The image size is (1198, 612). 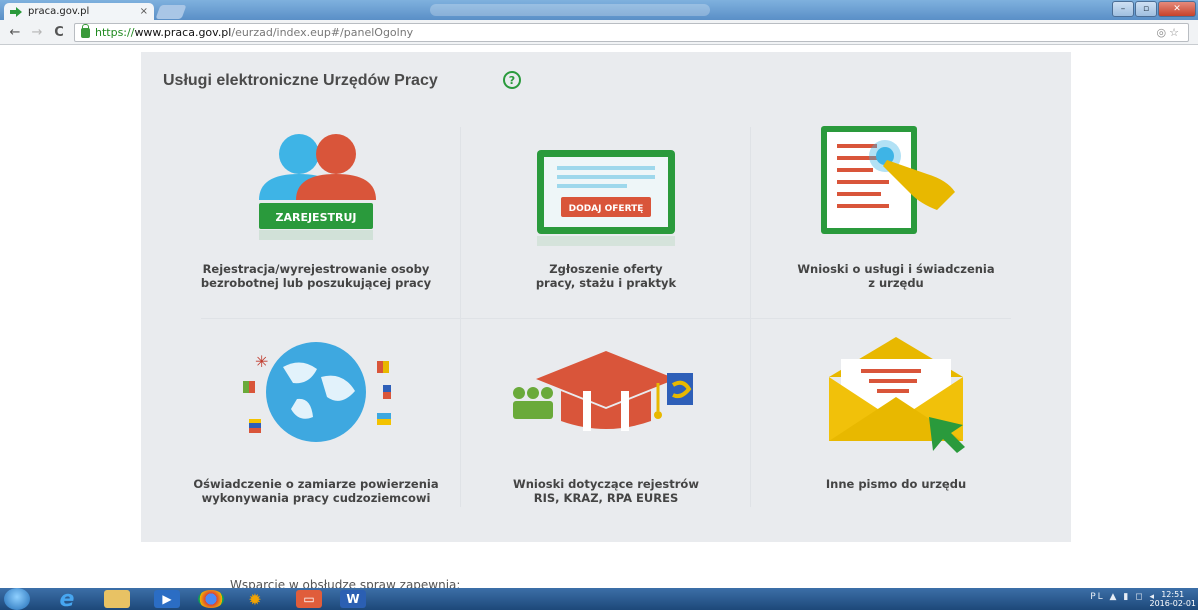 I want to click on people-register-icon: ZAREJESTRUJ, so click(x=317, y=187).